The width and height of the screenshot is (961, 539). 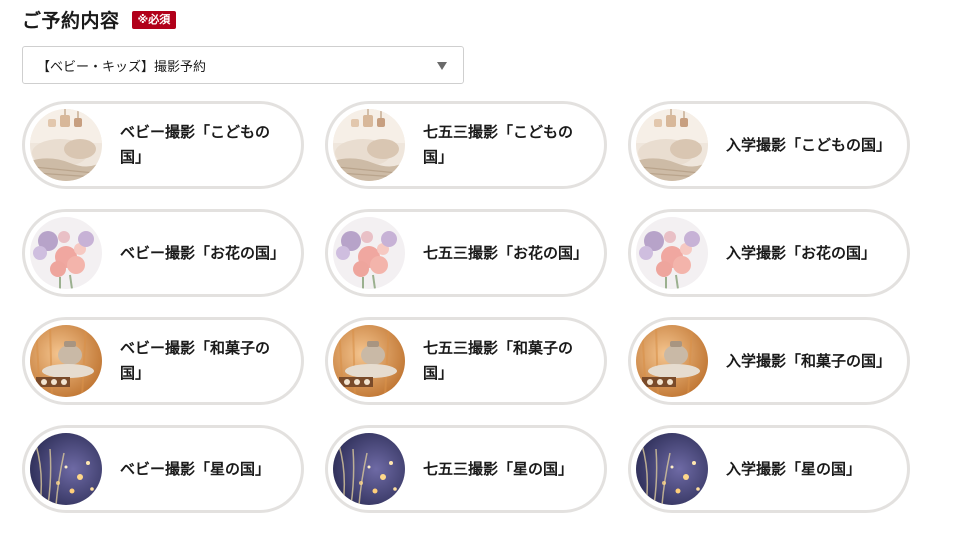 I want to click on plan-card-label: 入学撮影「こどもの国」, so click(x=809, y=144).